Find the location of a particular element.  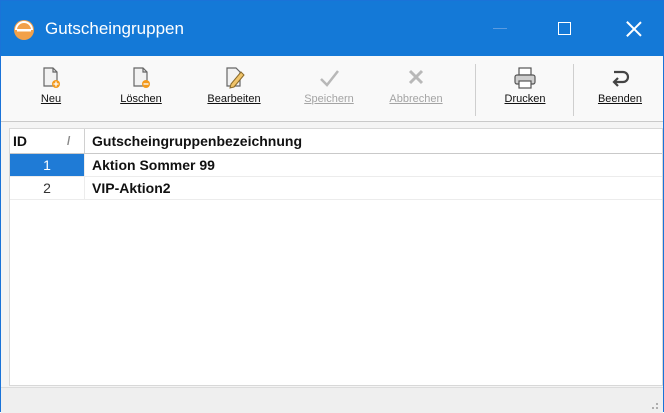

title-bar: Gutscheingruppen is located at coordinates (332, 28).